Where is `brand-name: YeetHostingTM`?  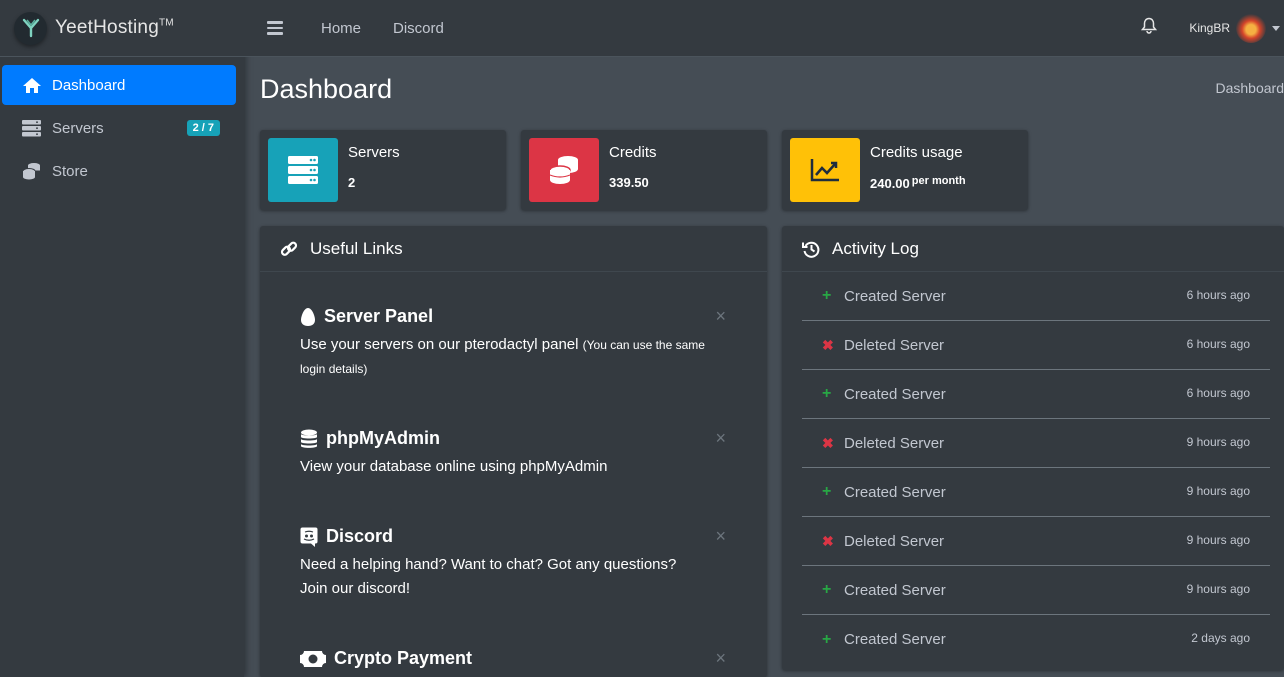 brand-name: YeetHostingTM is located at coordinates (114, 27).